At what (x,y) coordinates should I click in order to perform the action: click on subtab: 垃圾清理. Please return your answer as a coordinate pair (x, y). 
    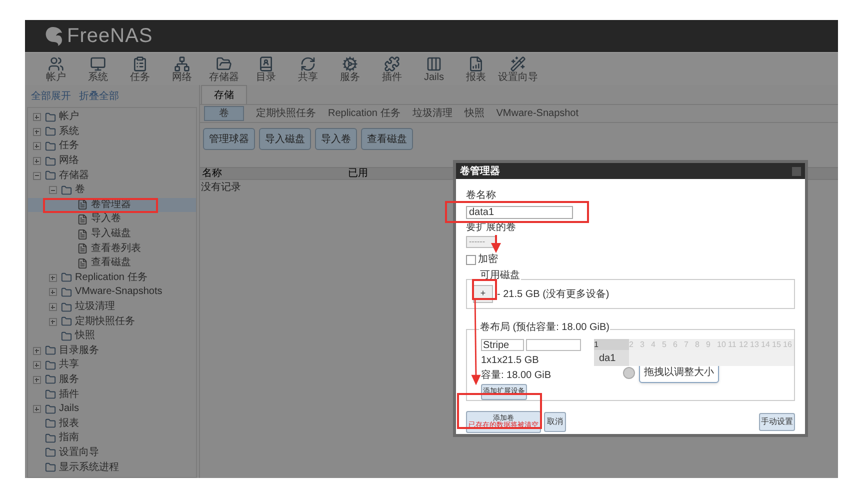
    Looking at the image, I should click on (432, 113).